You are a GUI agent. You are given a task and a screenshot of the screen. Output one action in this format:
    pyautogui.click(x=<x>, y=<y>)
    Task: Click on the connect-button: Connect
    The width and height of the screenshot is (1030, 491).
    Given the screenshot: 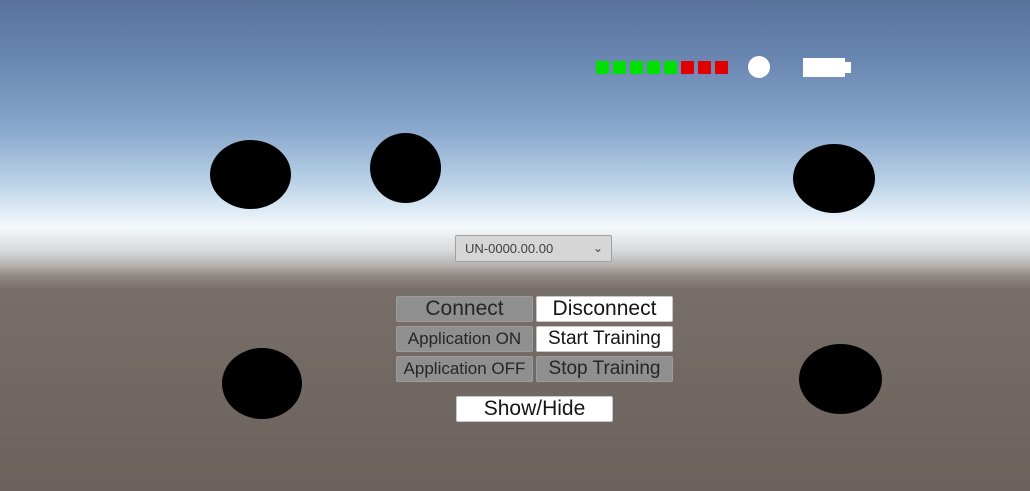 What is the action you would take?
    pyautogui.click(x=464, y=309)
    